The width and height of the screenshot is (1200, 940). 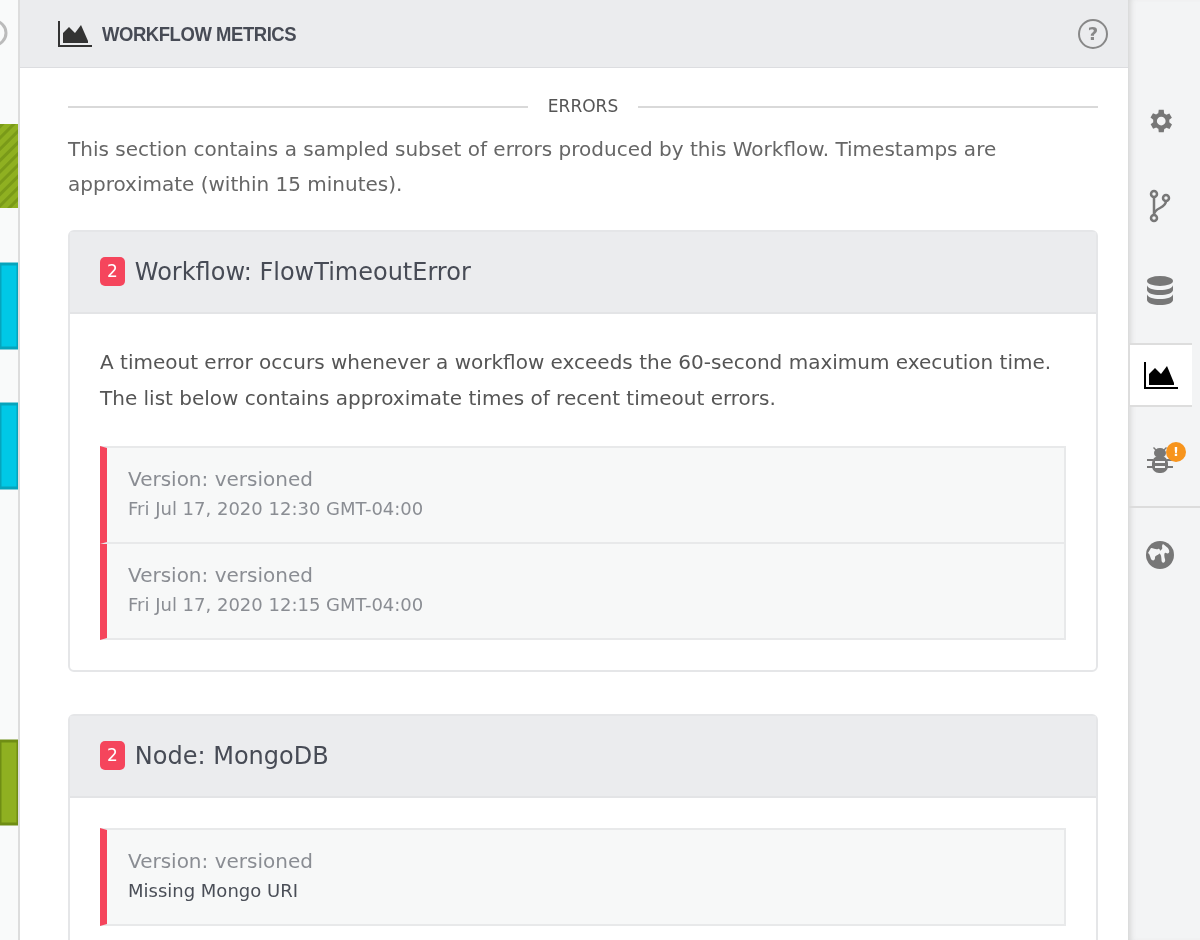 What do you see at coordinates (1160, 205) in the screenshot?
I see `branch-icon` at bounding box center [1160, 205].